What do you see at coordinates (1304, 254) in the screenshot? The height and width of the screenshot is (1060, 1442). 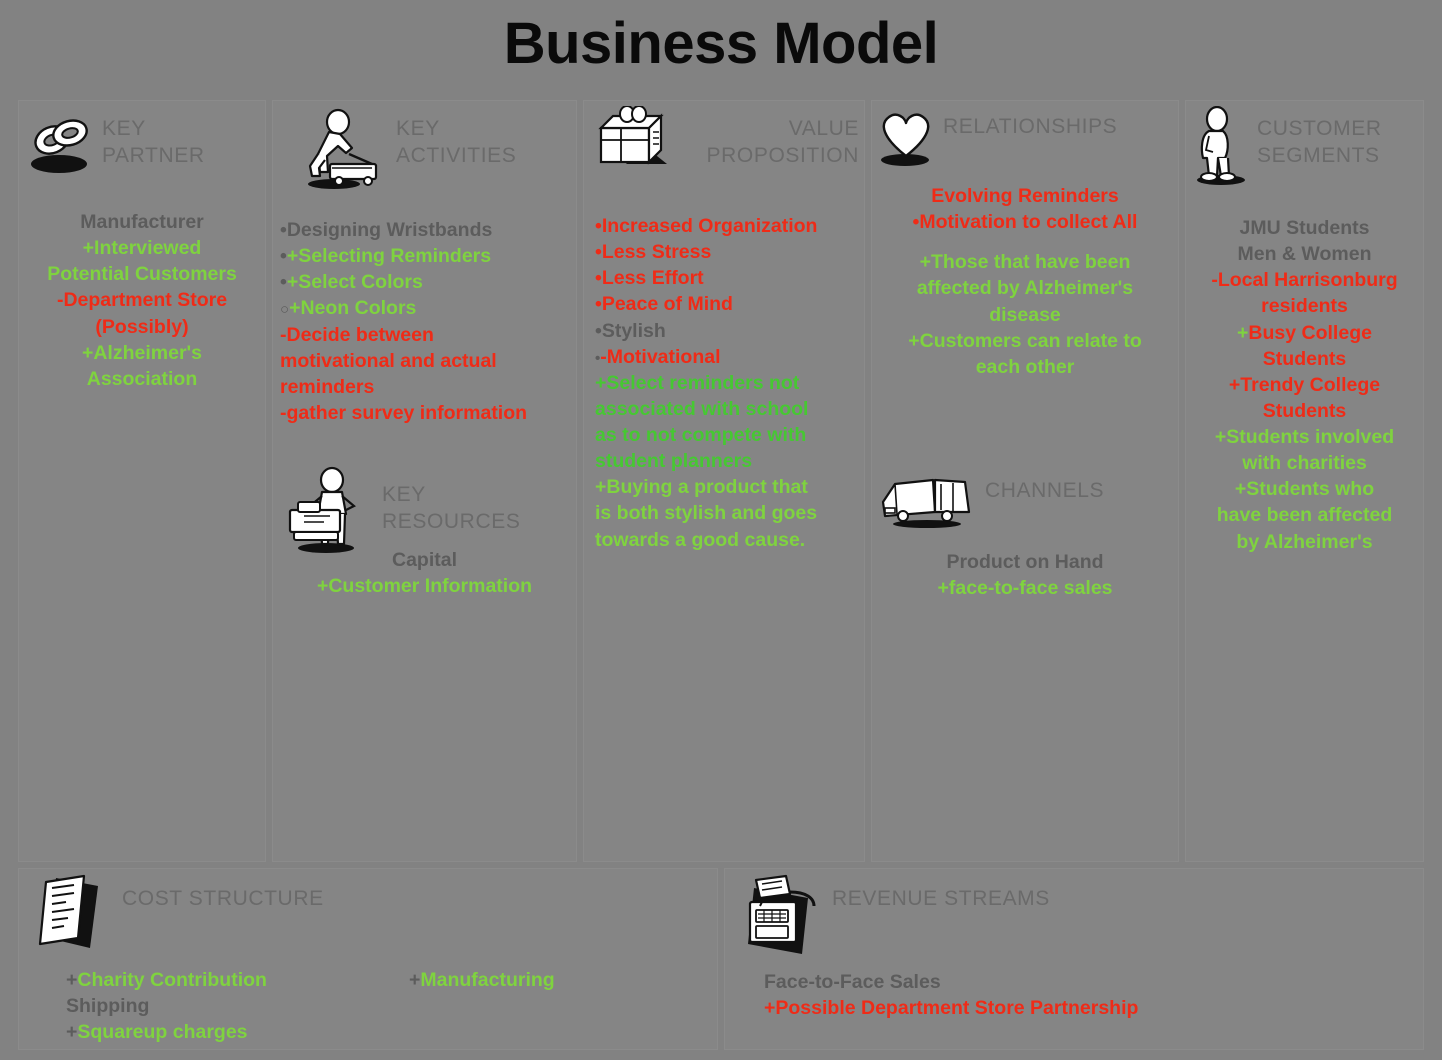 I see `list-item: Men & Women` at bounding box center [1304, 254].